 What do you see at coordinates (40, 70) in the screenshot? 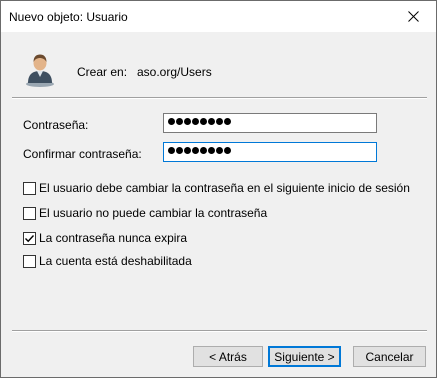
I see `user-avatar-icon` at bounding box center [40, 70].